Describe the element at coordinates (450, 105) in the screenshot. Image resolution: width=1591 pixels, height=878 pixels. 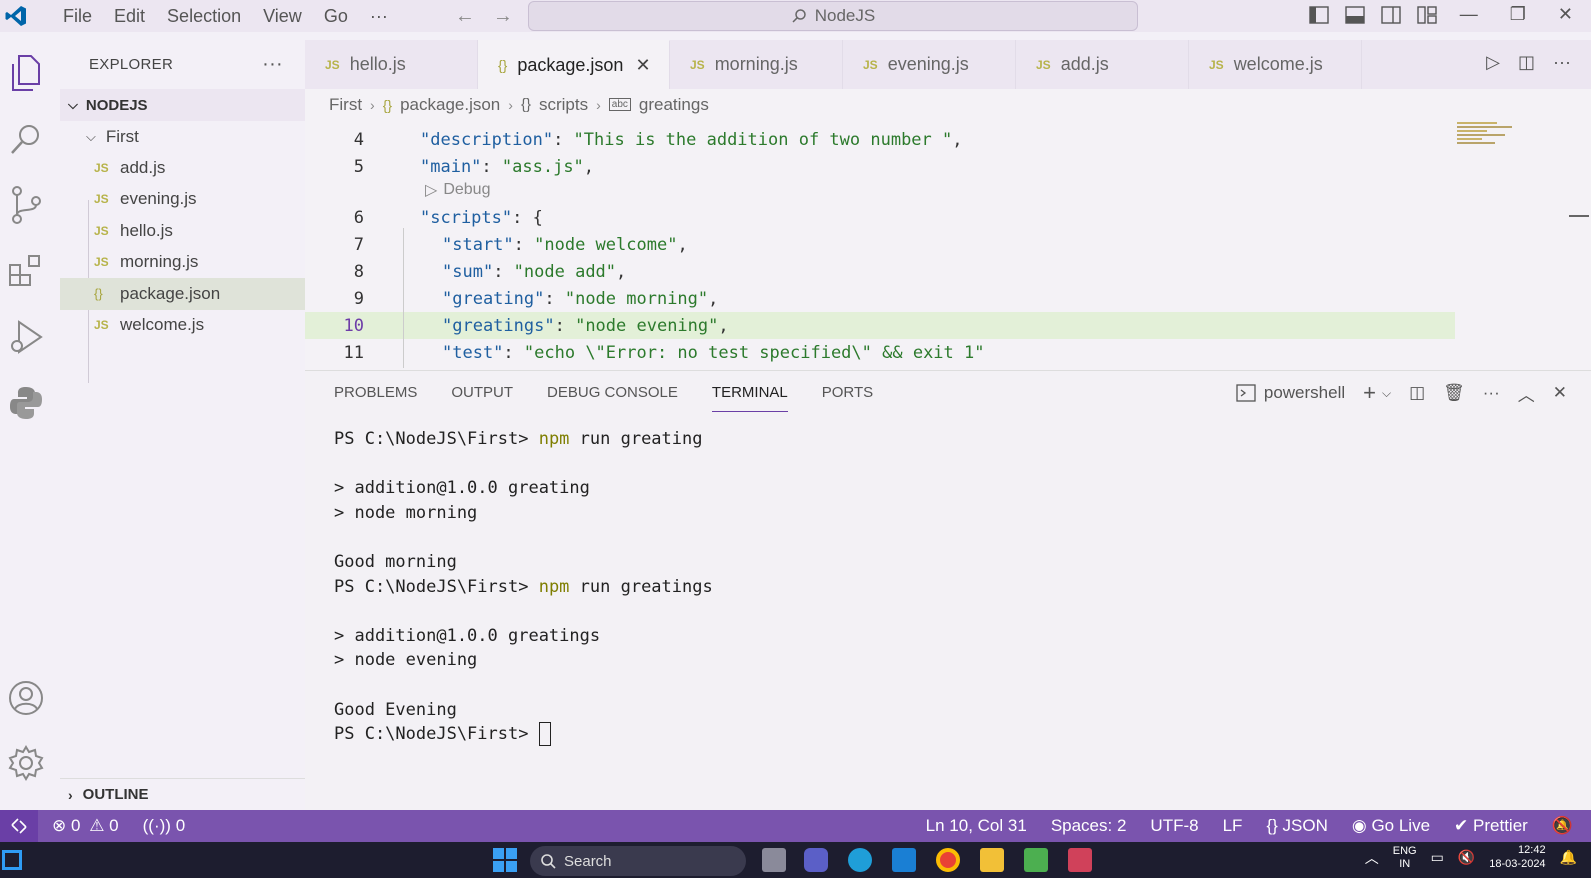
I see `breadcrumb-file: package.json` at that location.